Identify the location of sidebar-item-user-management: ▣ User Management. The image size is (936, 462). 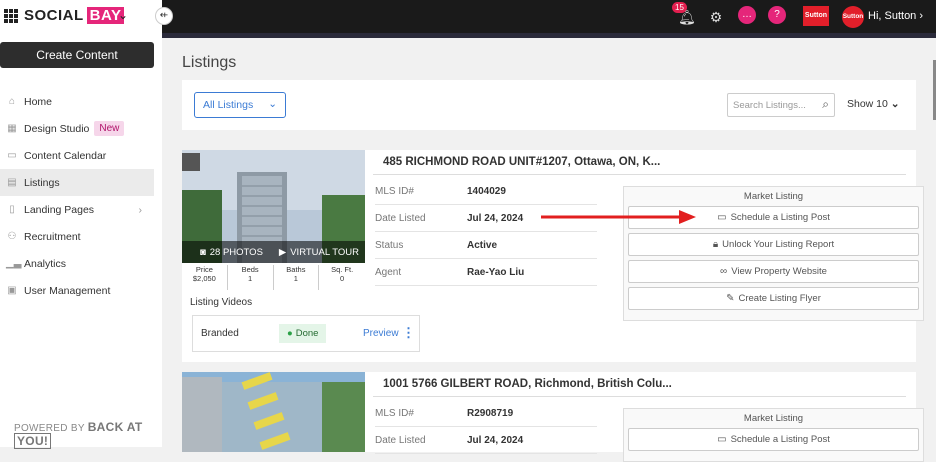
(81, 290).